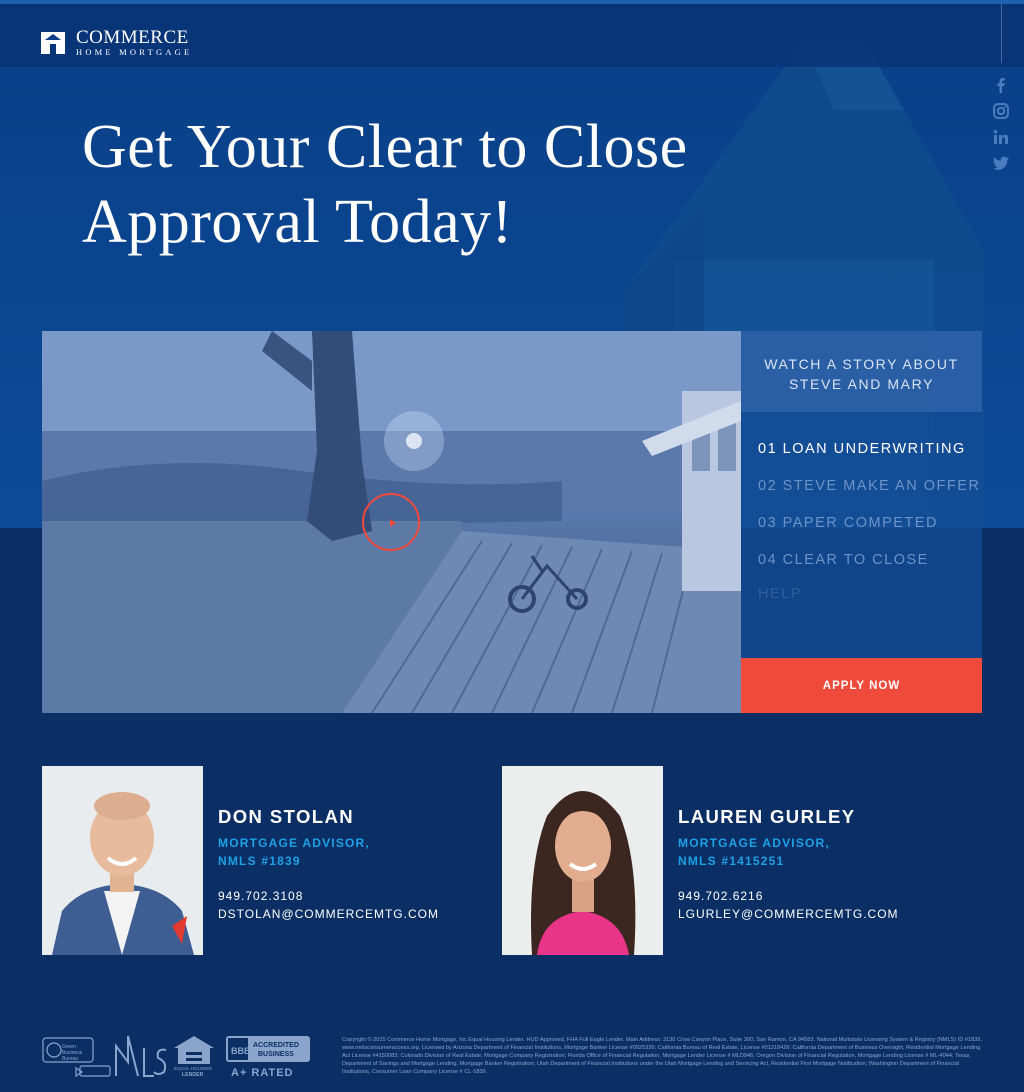 The height and width of the screenshot is (1092, 1024). Describe the element at coordinates (297, 222) in the screenshot. I see `hero-title-line-2: Approval Today!` at that location.